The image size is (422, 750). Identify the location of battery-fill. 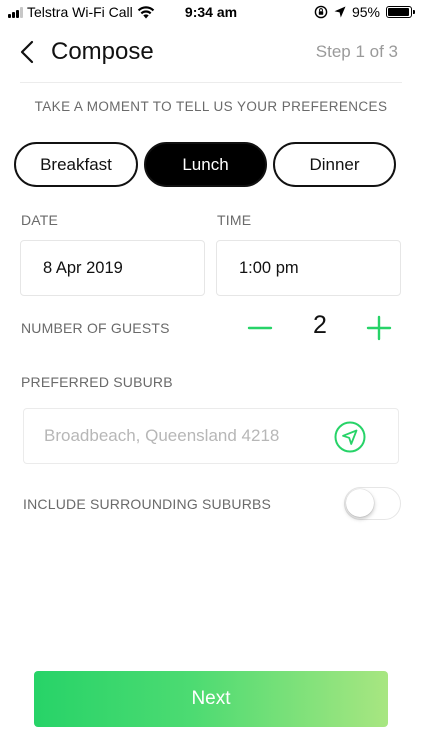
(398, 12).